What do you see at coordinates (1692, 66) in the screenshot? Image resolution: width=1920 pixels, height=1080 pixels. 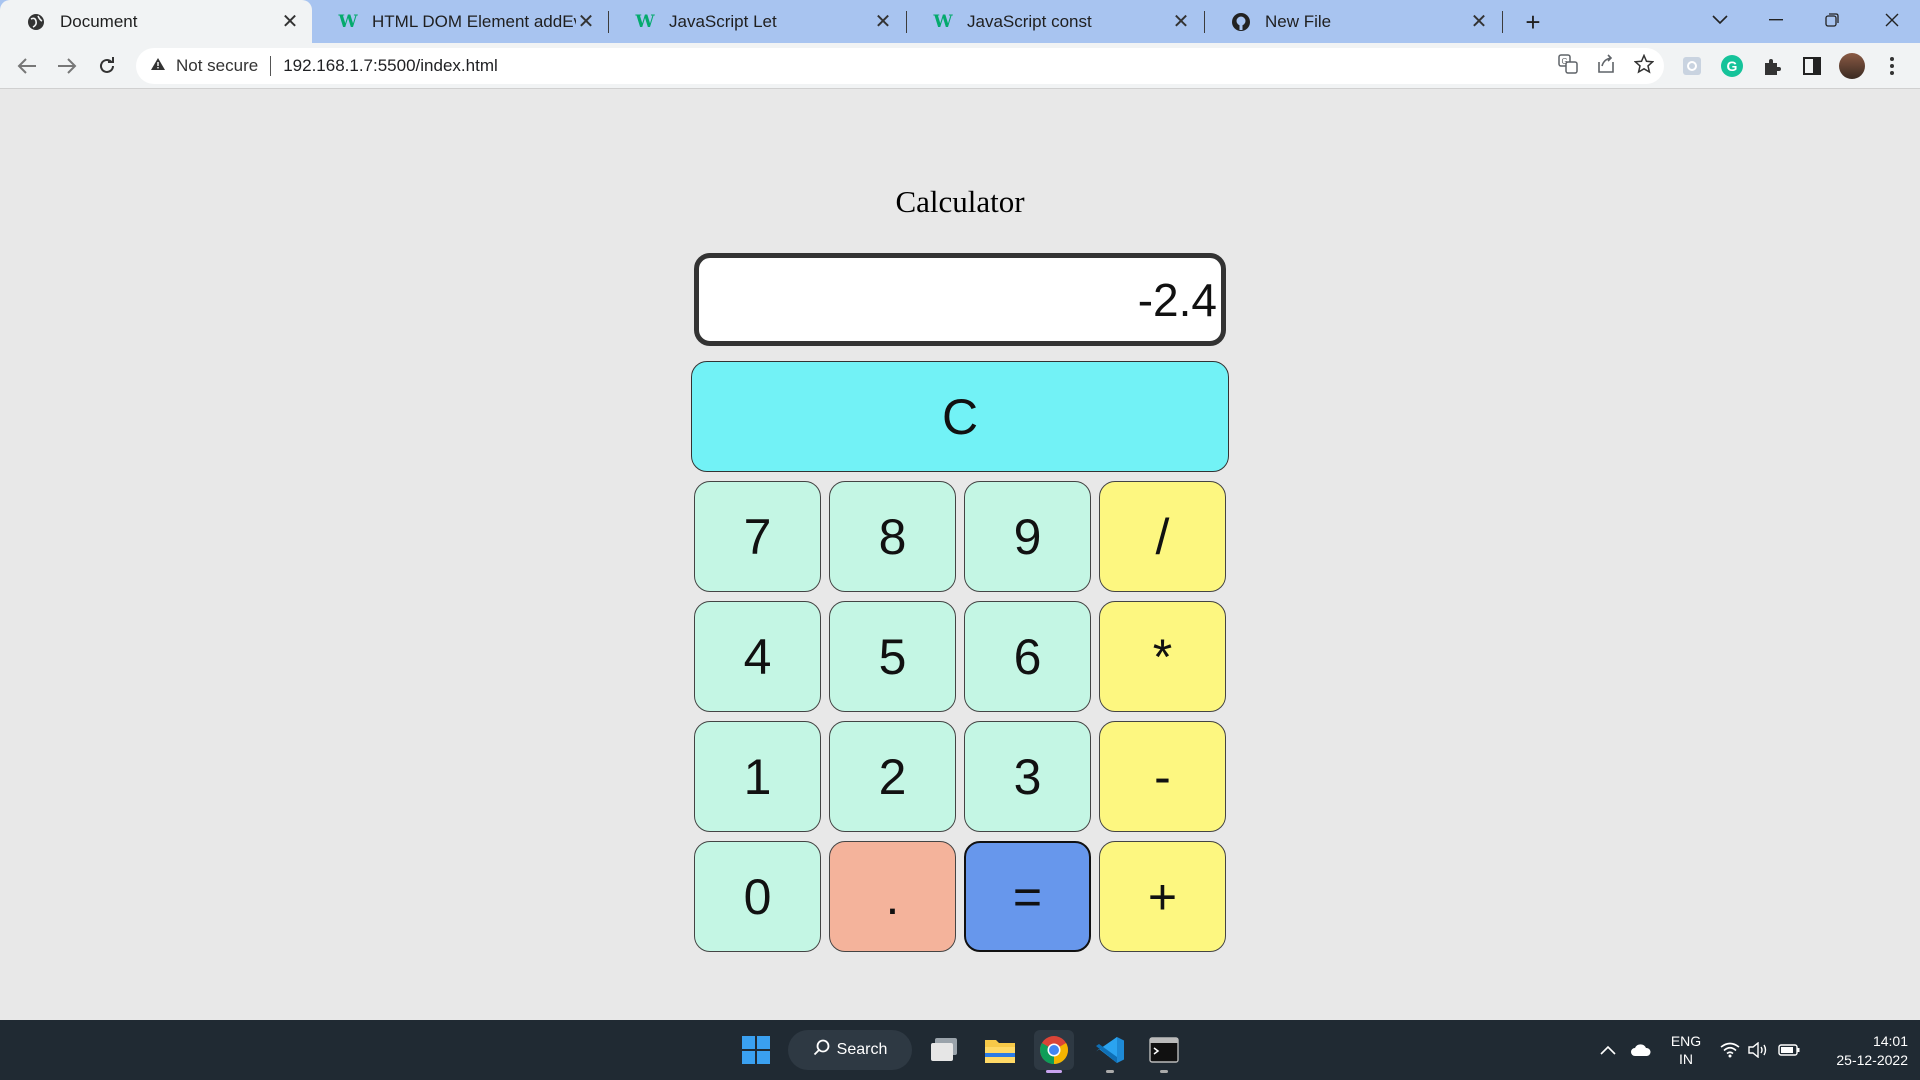 I see `extension-gear-icon` at bounding box center [1692, 66].